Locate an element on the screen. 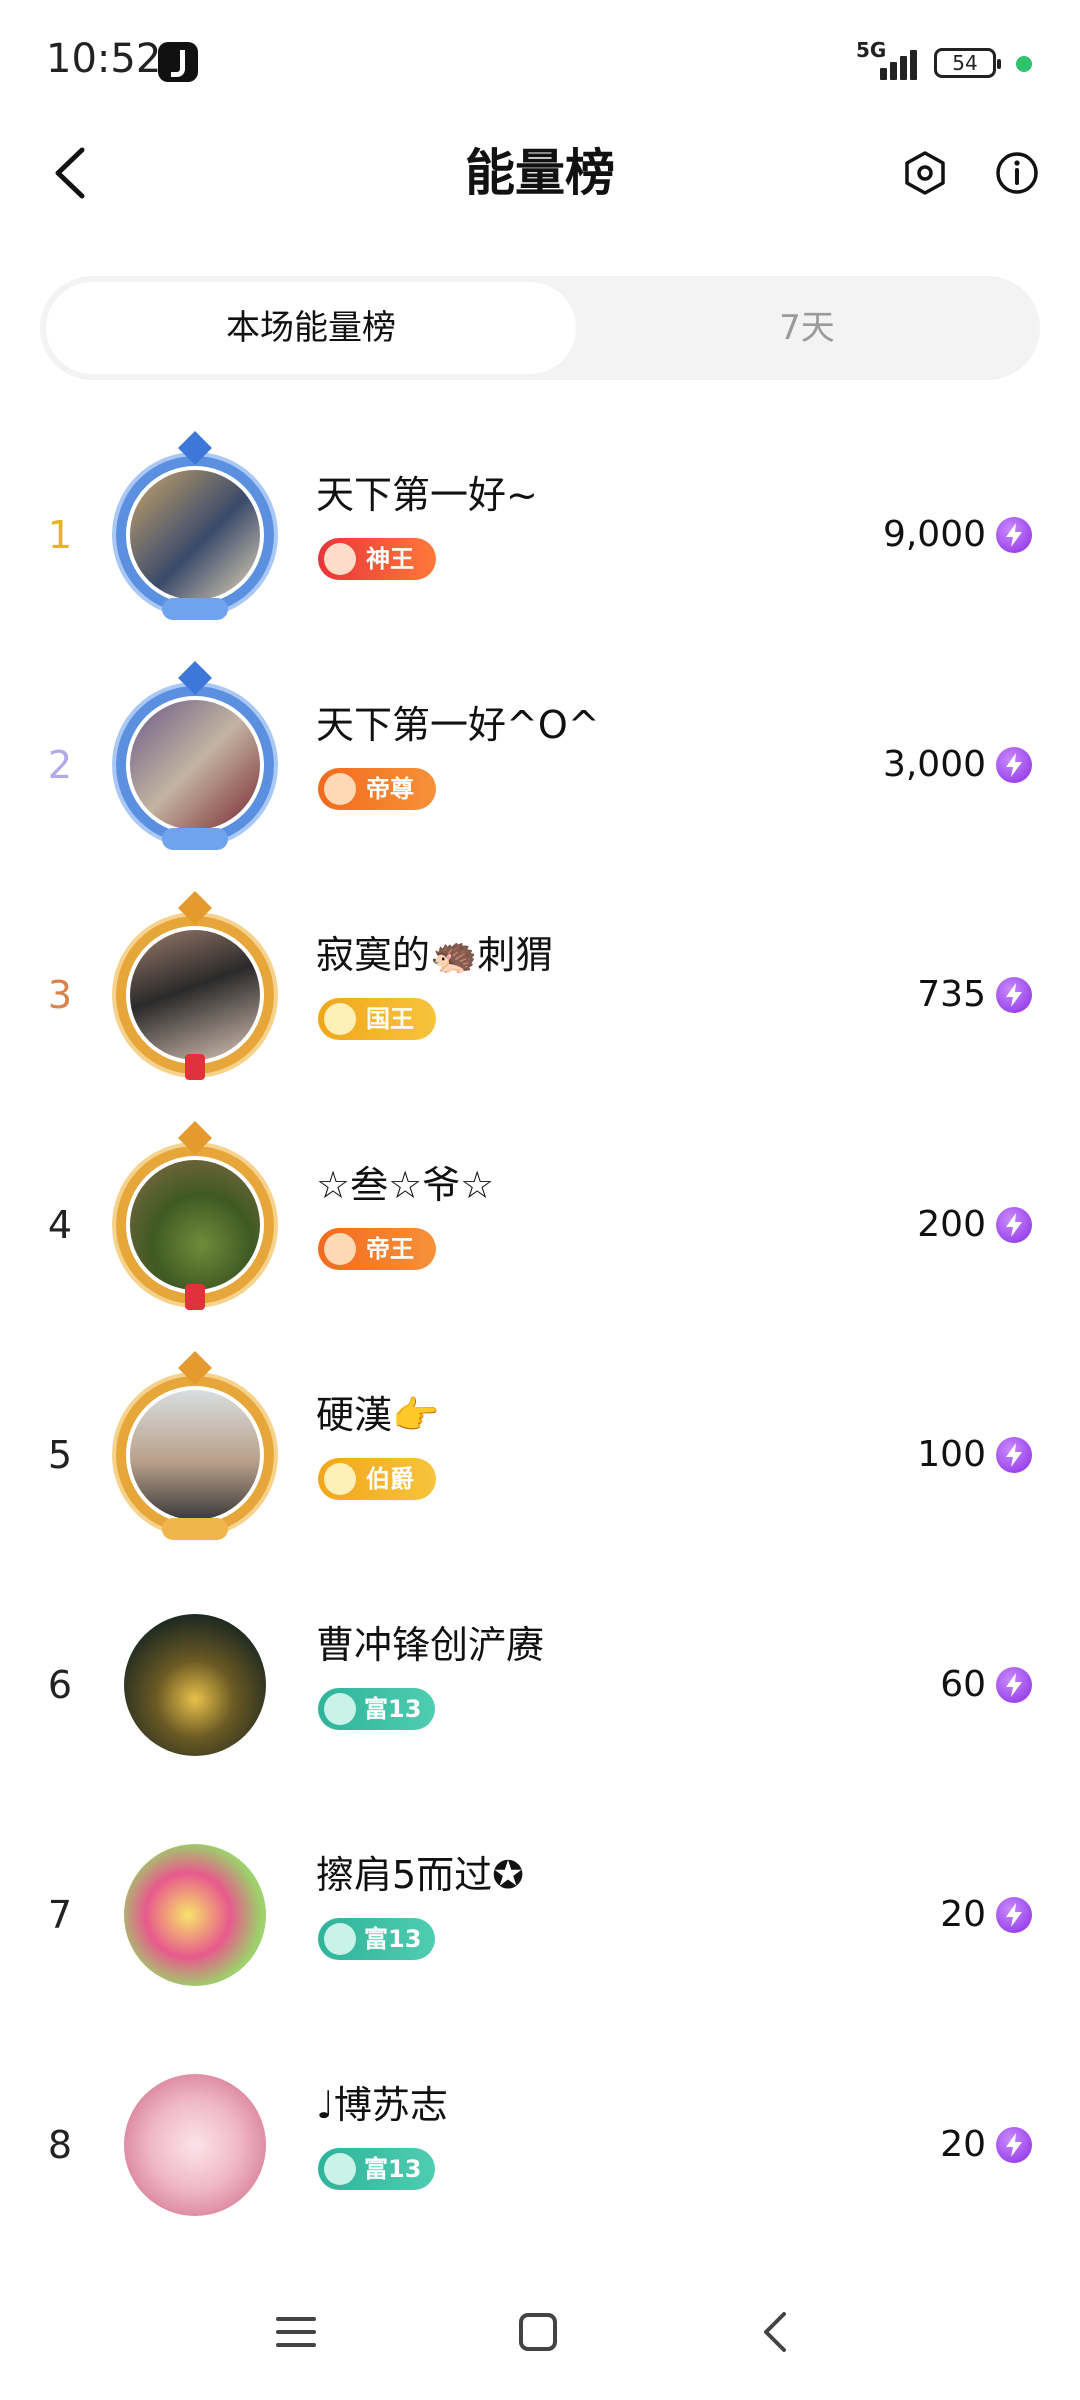 The width and height of the screenshot is (1080, 2400). badge-label: 伯爵 is located at coordinates (390, 1479).